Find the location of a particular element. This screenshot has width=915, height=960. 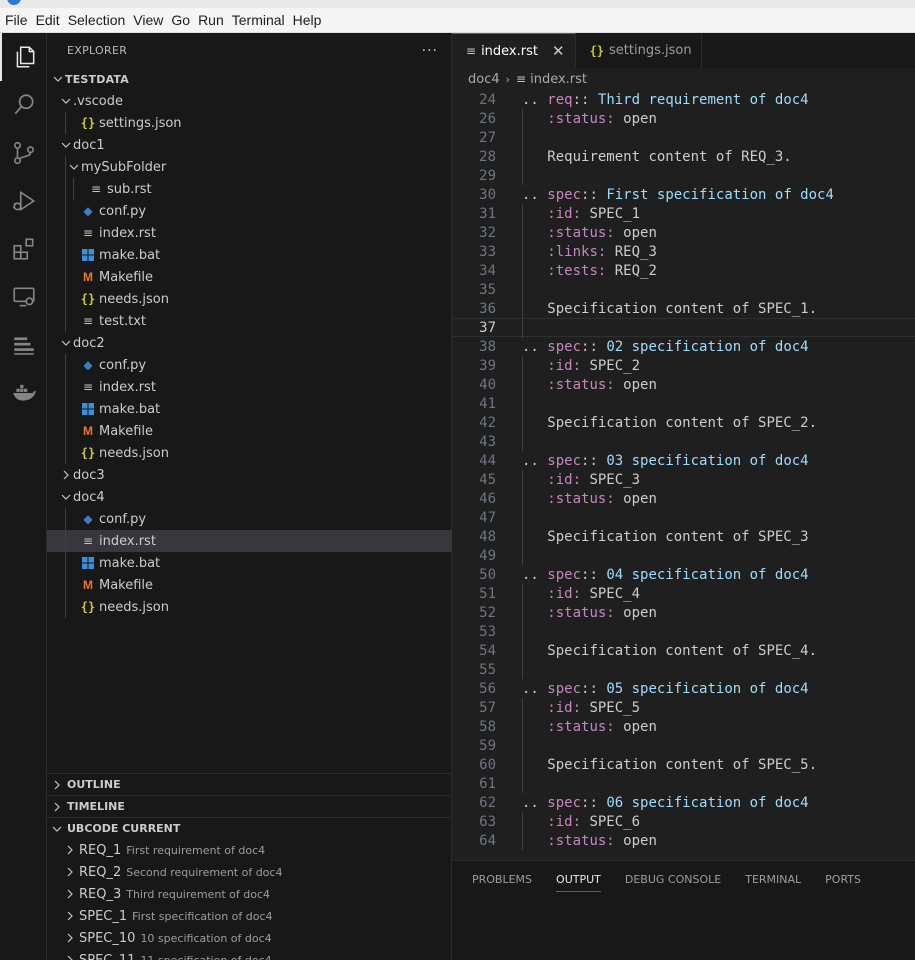

close-icon: ✕ is located at coordinates (558, 51).